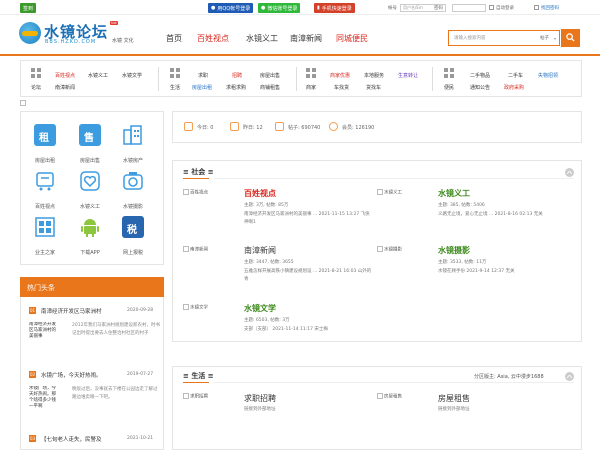 The height and width of the screenshot is (450, 600). What do you see at coordinates (309, 276) in the screenshot?
I see `forum-last-post: 五雅怎样开展高铁小镇建设规划设 ... 2021-8-21 16:03 山外的青` at bounding box center [309, 276].